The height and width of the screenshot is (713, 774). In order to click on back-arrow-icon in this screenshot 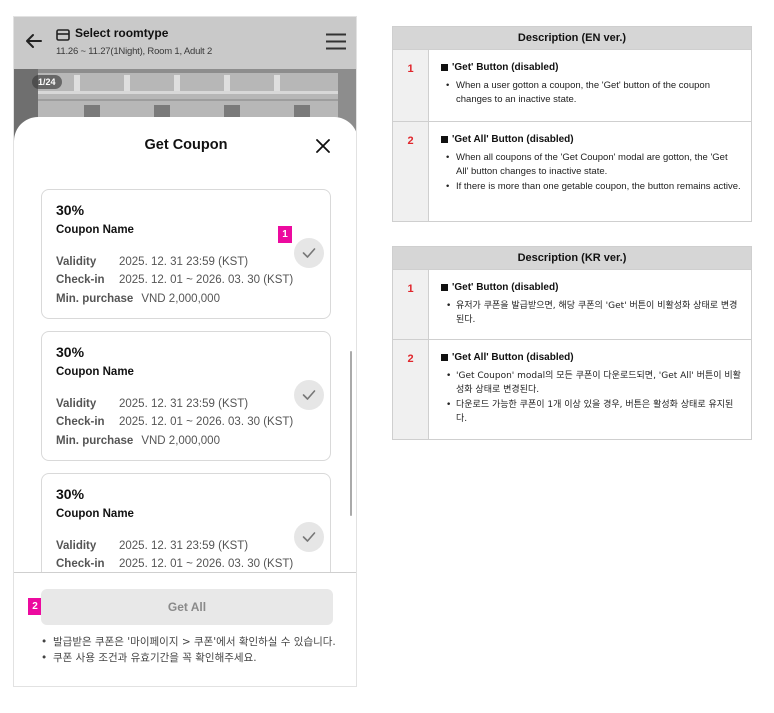, I will do `click(34, 41)`.